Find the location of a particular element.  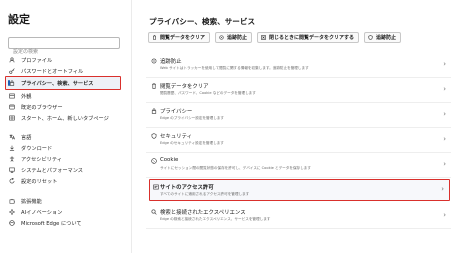

sidebar-item-label: スタート、ホーム、新しいタブページ is located at coordinates (65, 118).